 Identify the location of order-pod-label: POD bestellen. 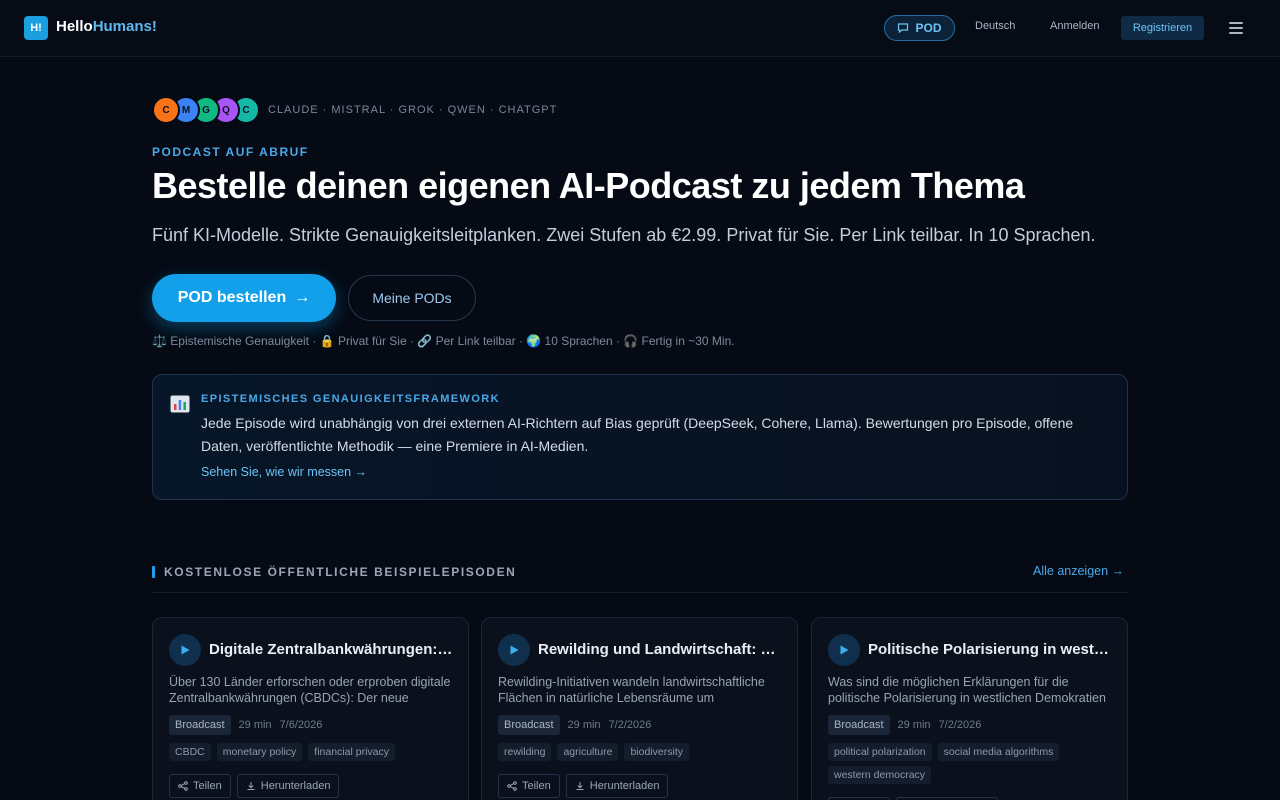
(232, 297).